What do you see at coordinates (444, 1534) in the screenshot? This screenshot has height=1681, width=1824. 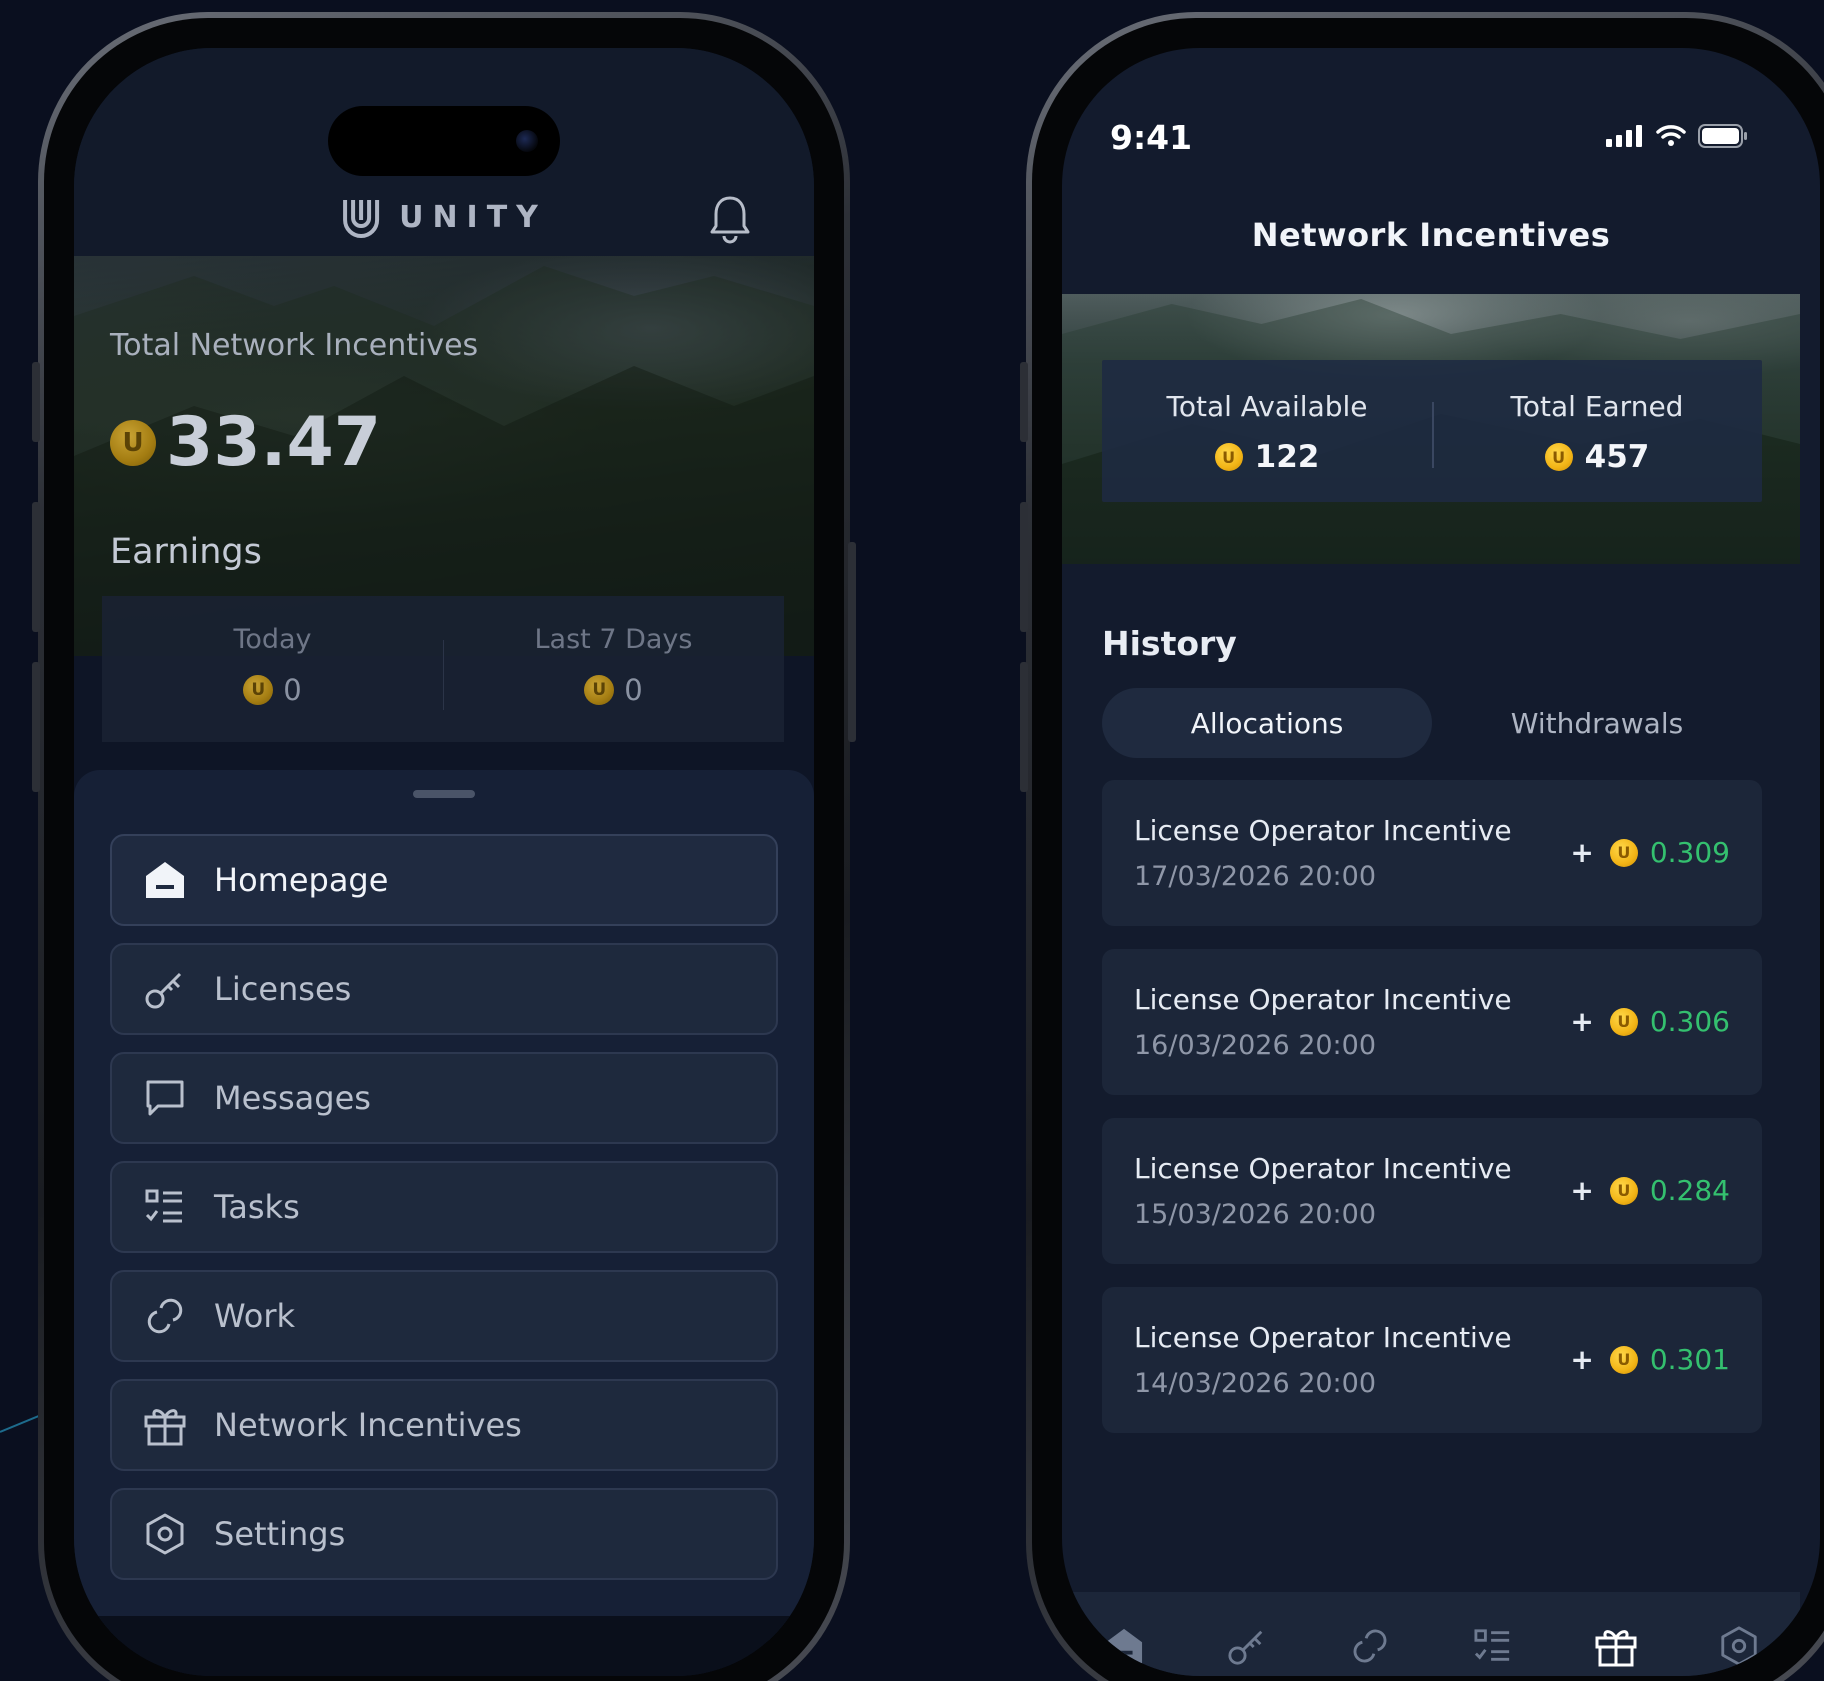 I see `menu-item-settings: Settings` at bounding box center [444, 1534].